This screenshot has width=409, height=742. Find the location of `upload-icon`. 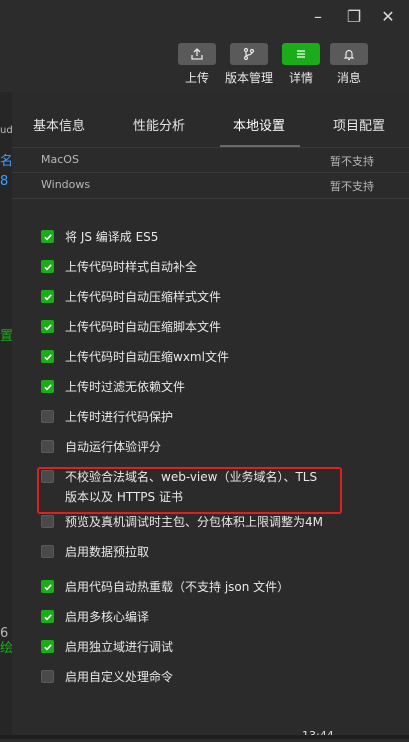

upload-icon is located at coordinates (197, 54).